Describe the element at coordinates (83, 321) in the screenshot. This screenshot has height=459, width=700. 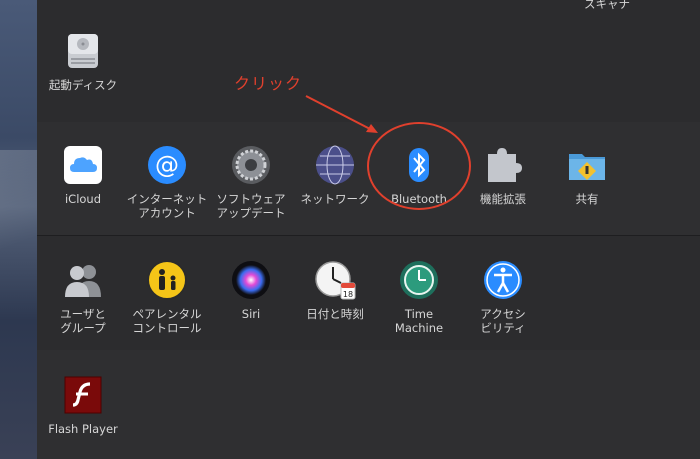
I see `pref-users-groups-label: ユーザと グループ` at that location.